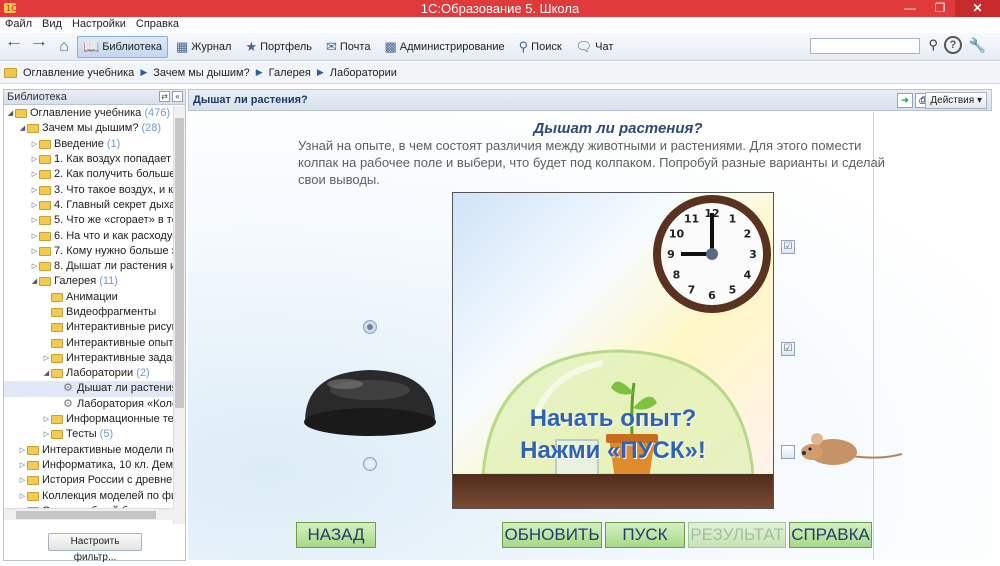 The width and height of the screenshot is (1000, 566). What do you see at coordinates (89, 465) in the screenshot?
I see `tree-item: ▷ Информатика, 10 кл. Демо-вер` at bounding box center [89, 465].